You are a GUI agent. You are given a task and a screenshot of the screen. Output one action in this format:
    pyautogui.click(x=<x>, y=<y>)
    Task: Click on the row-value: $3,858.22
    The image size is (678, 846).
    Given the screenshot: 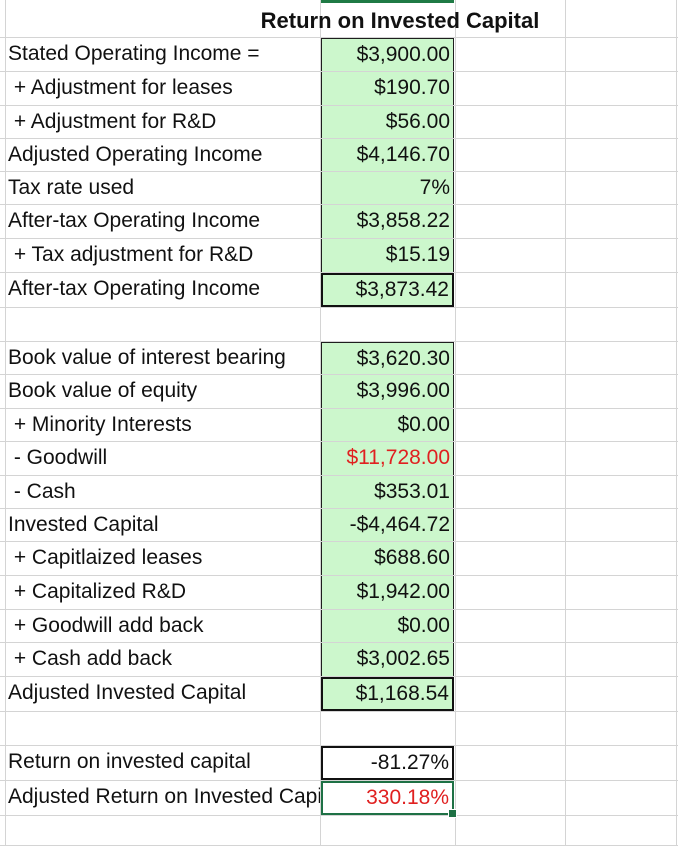 What is the action you would take?
    pyautogui.click(x=387, y=221)
    